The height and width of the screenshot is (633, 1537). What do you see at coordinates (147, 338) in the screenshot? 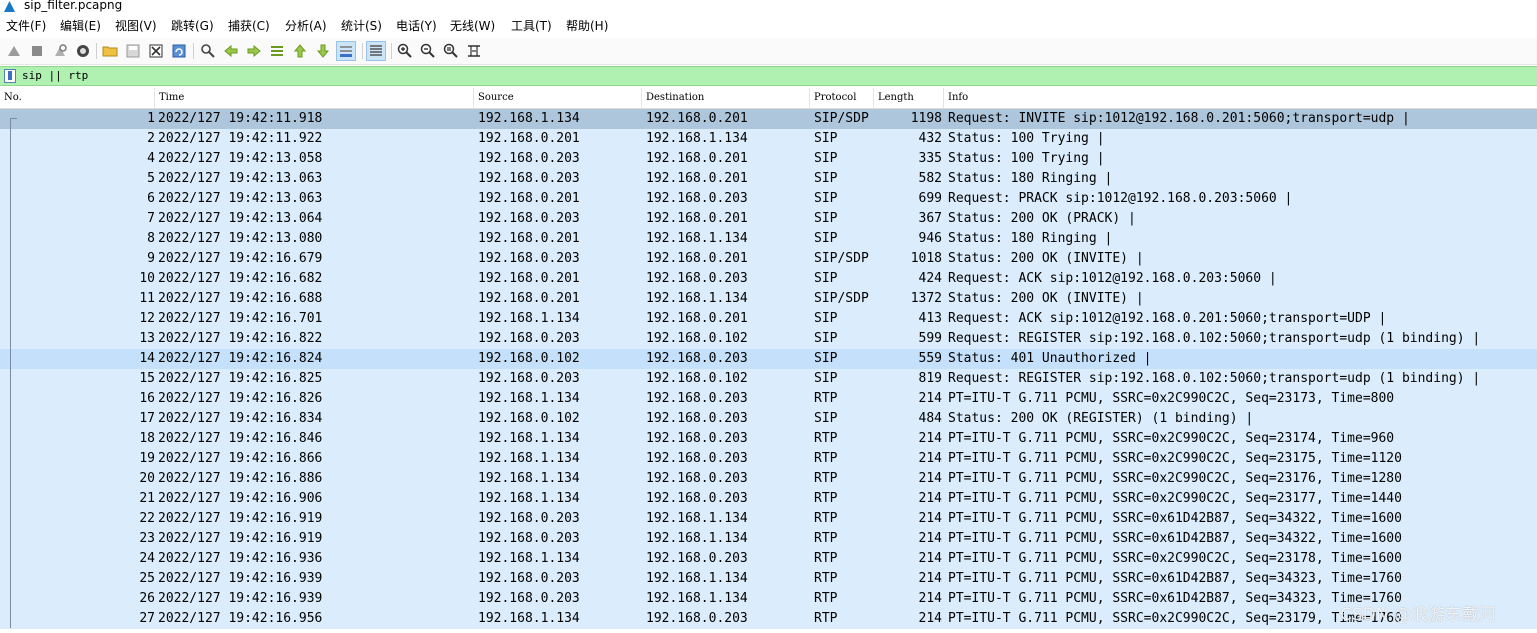
I see `packet-no-cell: 13` at bounding box center [147, 338].